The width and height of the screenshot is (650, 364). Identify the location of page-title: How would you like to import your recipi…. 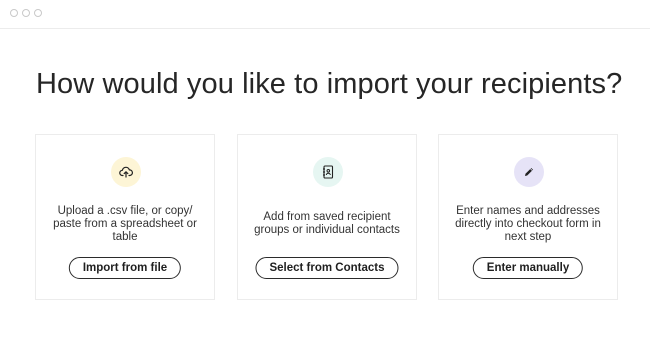
(329, 84).